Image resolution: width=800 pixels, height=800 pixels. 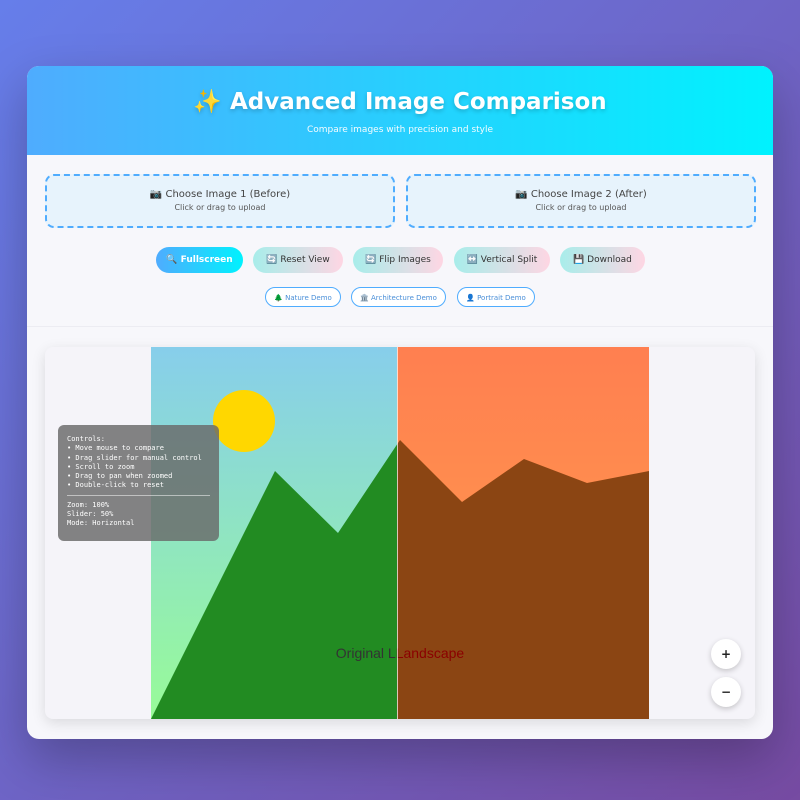 What do you see at coordinates (199, 260) in the screenshot?
I see `fullscreen-button: 🔍 Fullscreen` at bounding box center [199, 260].